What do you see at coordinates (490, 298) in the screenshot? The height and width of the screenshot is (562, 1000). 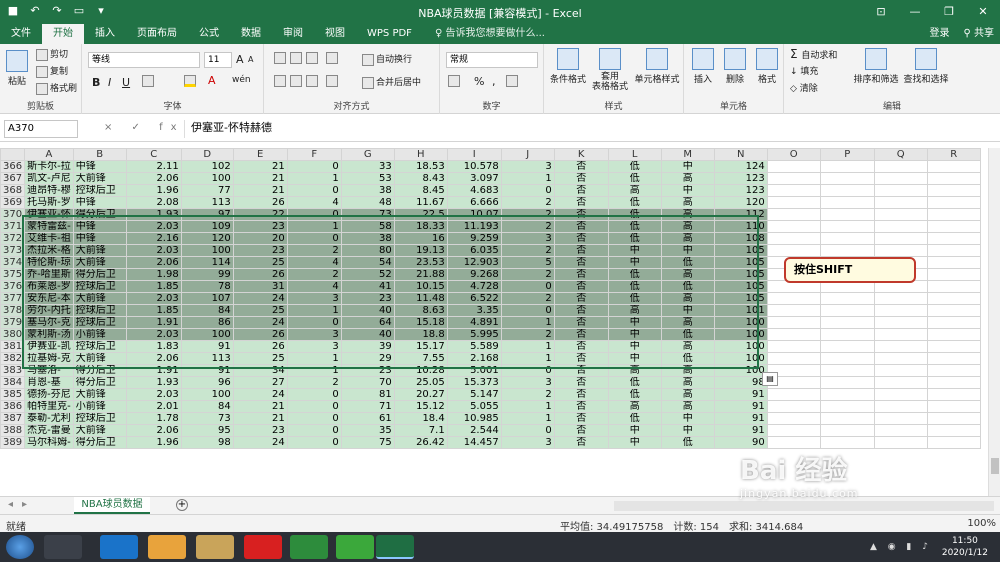 I see `table-row: 377 安东尼-本 大前锋 2.03 107 24 3 23 11.48 6.522 2 否低高 105` at bounding box center [490, 298].